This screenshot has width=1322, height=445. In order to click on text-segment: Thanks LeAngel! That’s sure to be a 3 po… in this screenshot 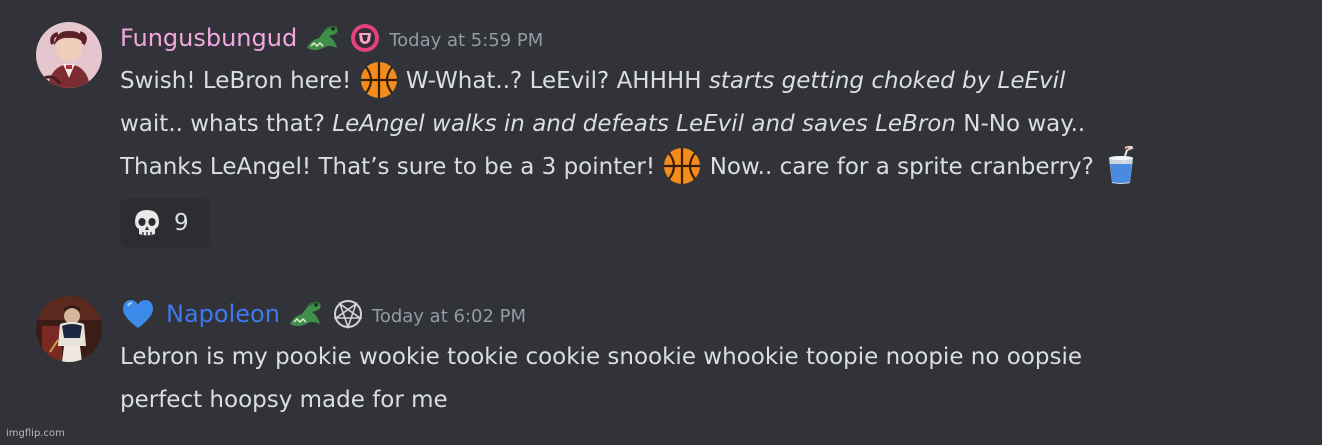, I will do `click(391, 167)`.